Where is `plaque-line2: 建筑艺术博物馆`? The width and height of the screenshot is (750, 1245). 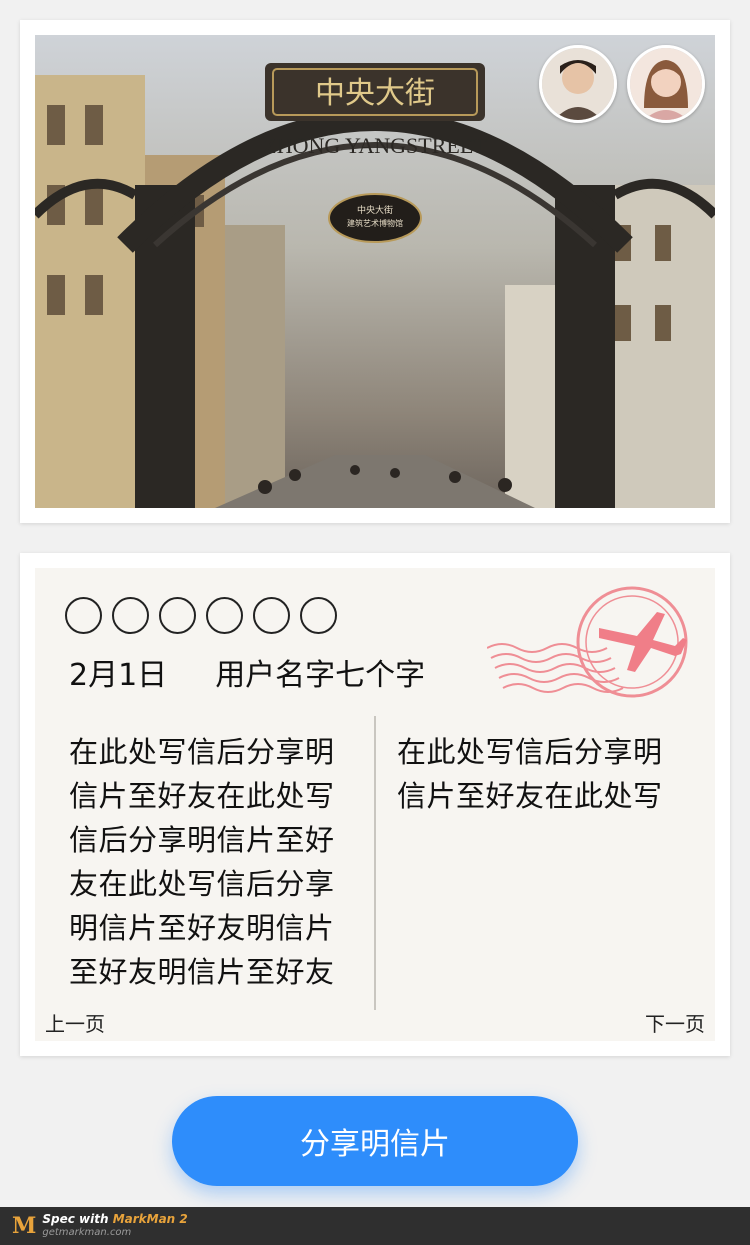
plaque-line2: 建筑艺术博物馆 is located at coordinates (375, 223).